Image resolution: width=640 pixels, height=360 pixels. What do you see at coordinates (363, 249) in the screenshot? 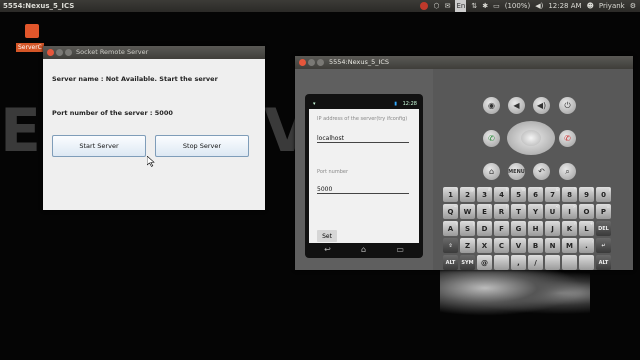
I see `home-icon: ⌂` at bounding box center [363, 249].